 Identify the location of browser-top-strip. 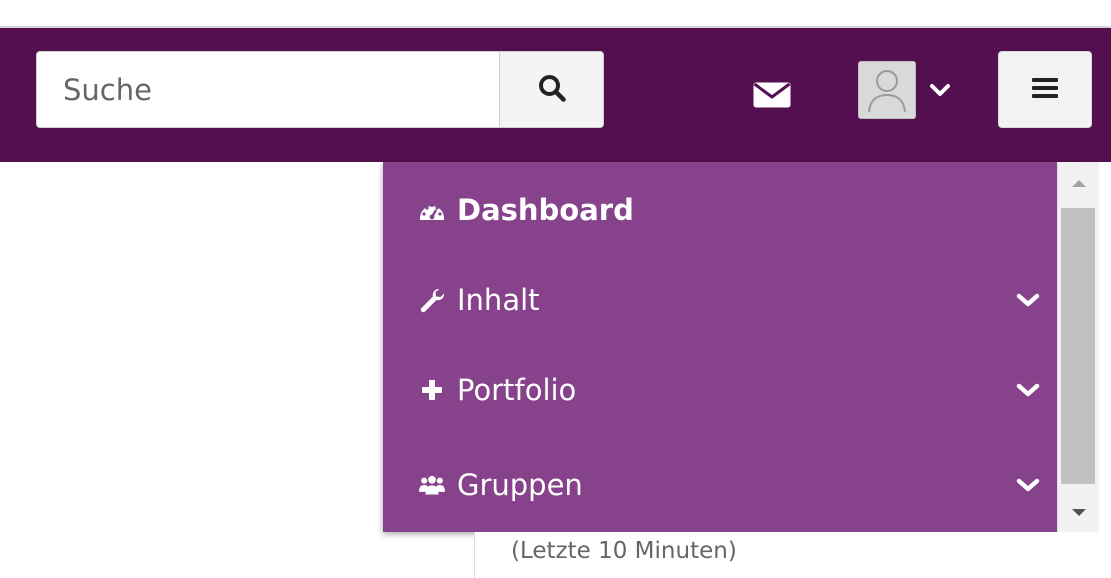
(555, 14).